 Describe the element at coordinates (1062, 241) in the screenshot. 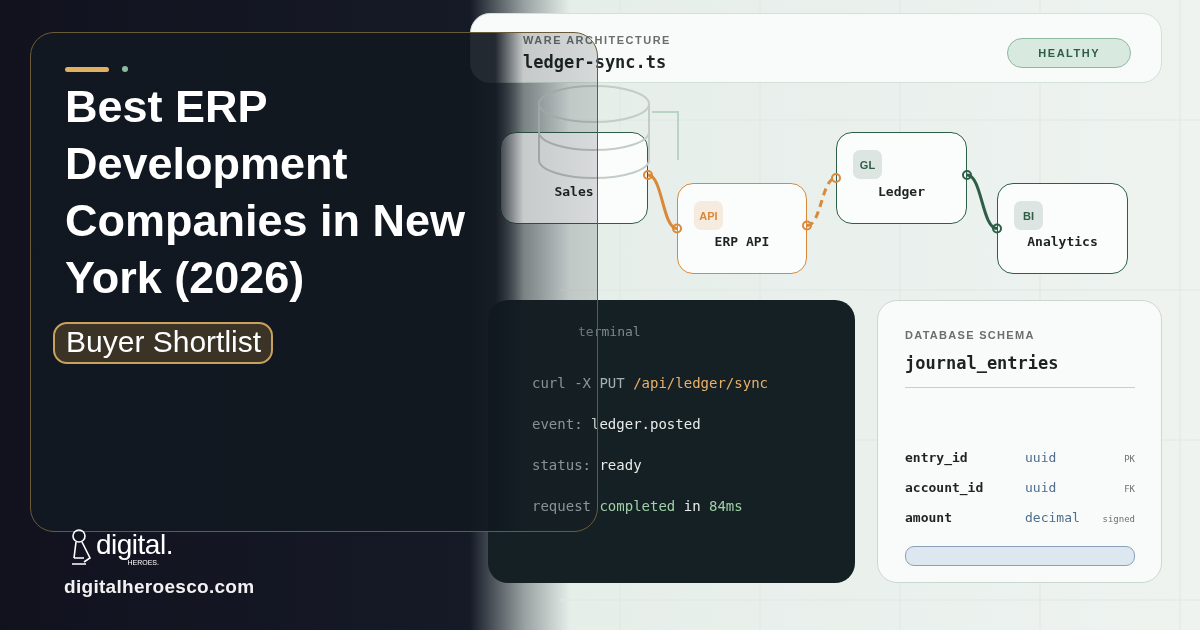

I see `node-label: Analytics` at that location.